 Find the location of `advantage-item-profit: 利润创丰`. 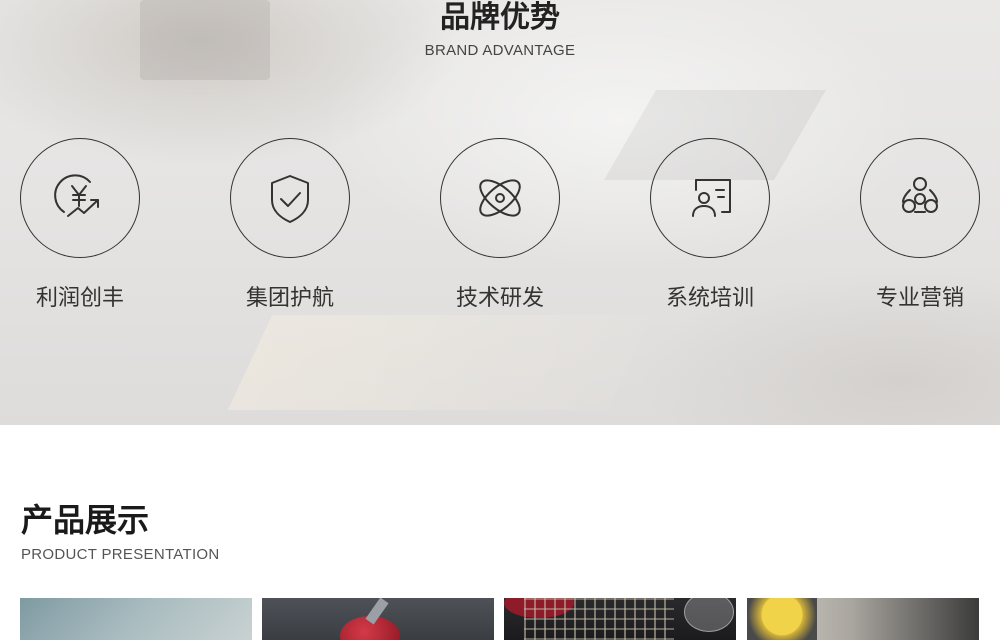

advantage-item-profit: 利润创丰 is located at coordinates (80, 228).